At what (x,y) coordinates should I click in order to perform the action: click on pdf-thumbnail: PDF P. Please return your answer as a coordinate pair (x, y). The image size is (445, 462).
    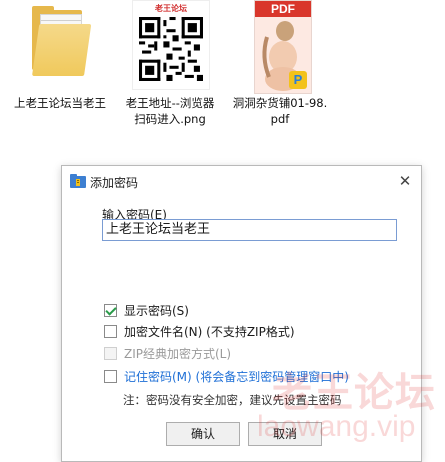
    Looking at the image, I should click on (280, 47).